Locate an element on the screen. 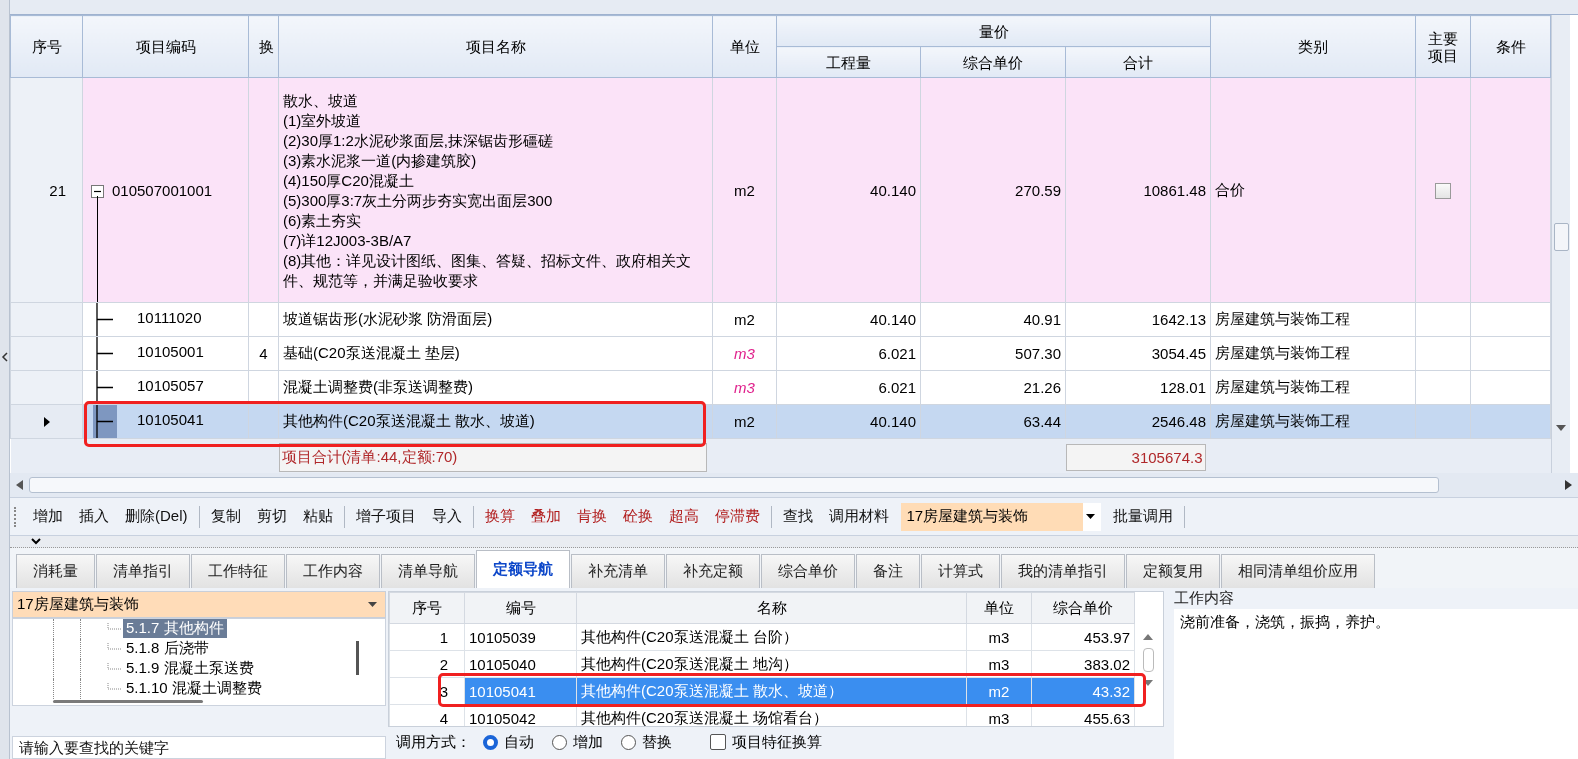  tab: 综合单价 is located at coordinates (808, 571).